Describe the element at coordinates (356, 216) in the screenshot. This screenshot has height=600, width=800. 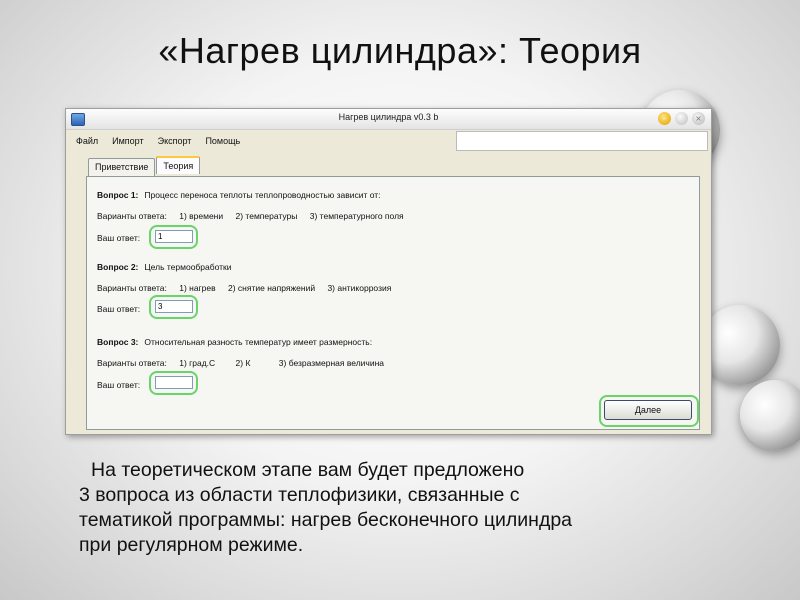
I see `option: 3) температурного поля` at that location.